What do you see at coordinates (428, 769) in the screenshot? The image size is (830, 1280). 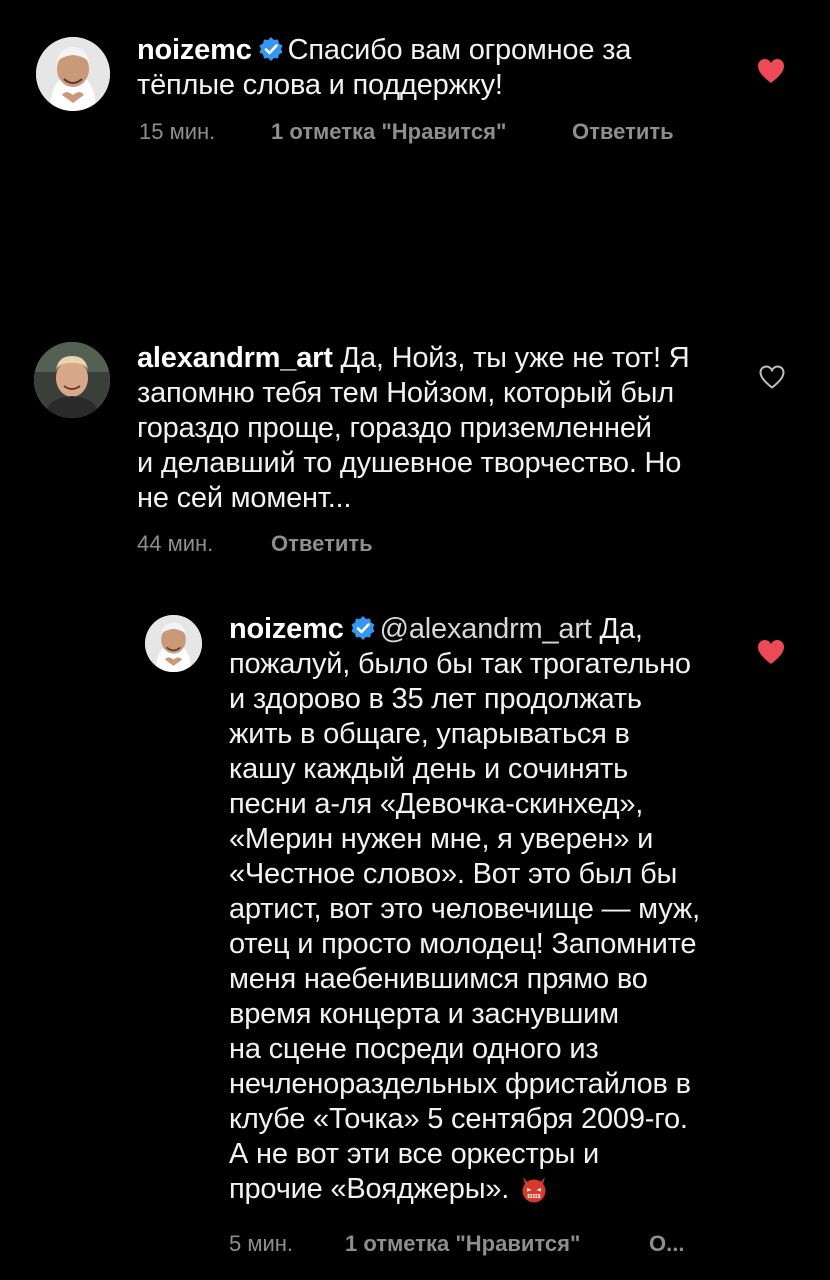 I see `comment-text: кашу каждый день и сочинять` at bounding box center [428, 769].